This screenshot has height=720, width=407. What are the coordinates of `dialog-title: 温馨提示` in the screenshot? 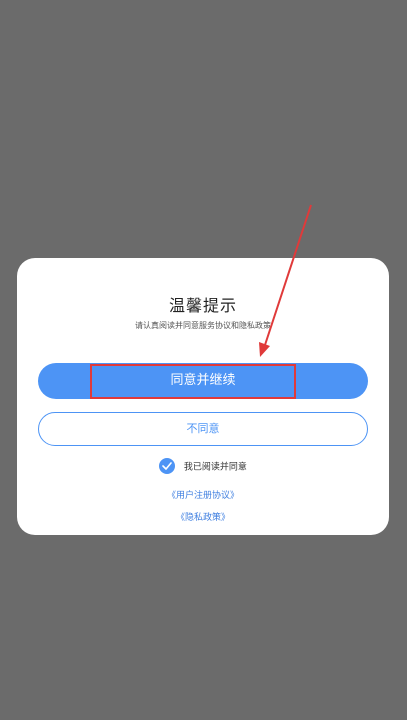 It's located at (202, 305).